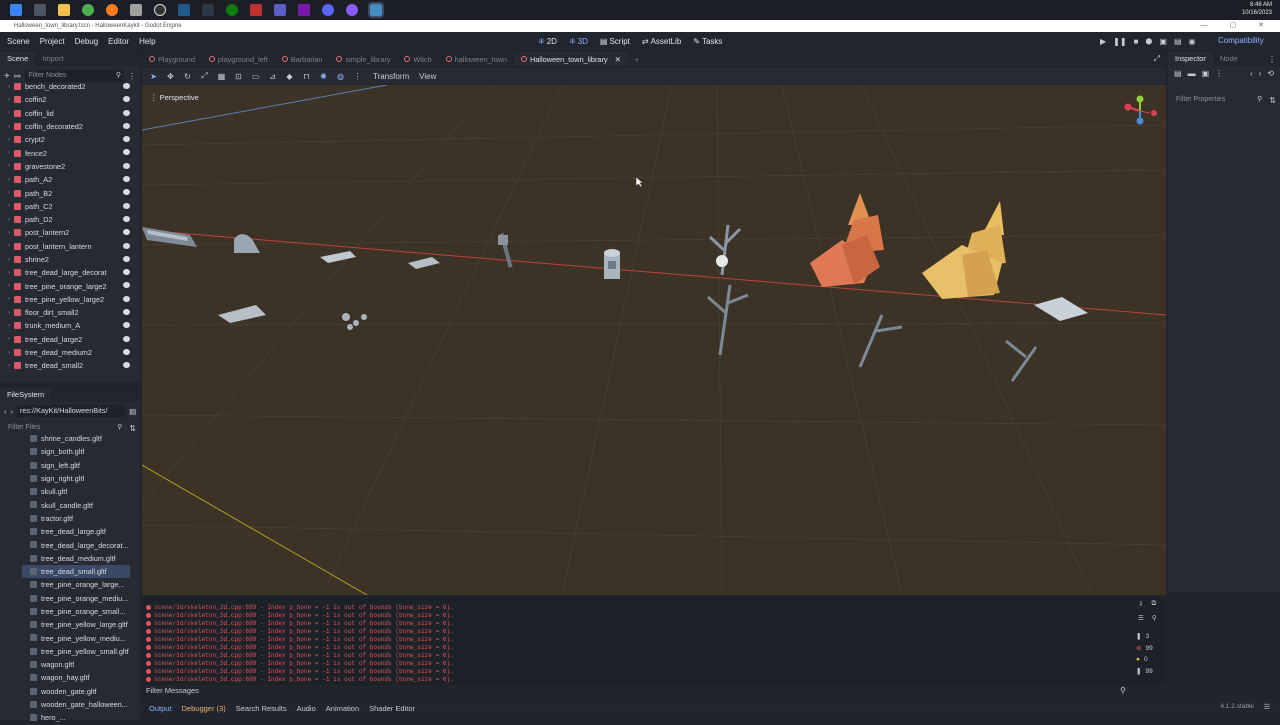 The height and width of the screenshot is (725, 1280). What do you see at coordinates (272, 76) in the screenshot?
I see `ruler-icon: ⊿` at bounding box center [272, 76].